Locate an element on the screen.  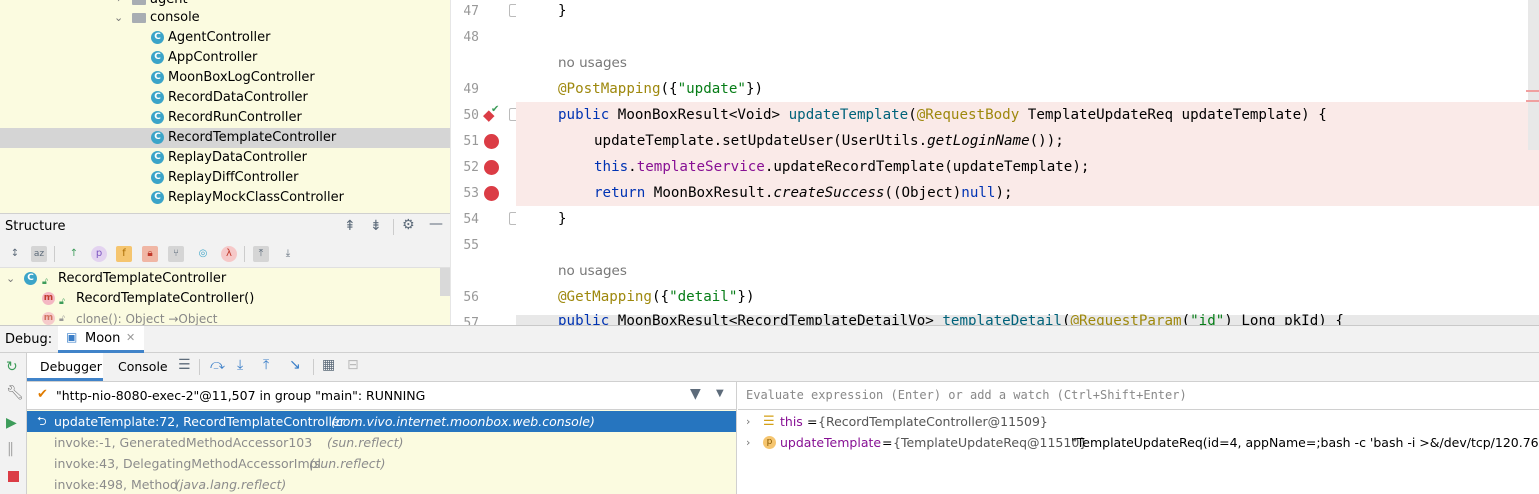
debug-side-toolbar: ↻ 🔧︎ ▶ ‖ is located at coordinates (13, 423).